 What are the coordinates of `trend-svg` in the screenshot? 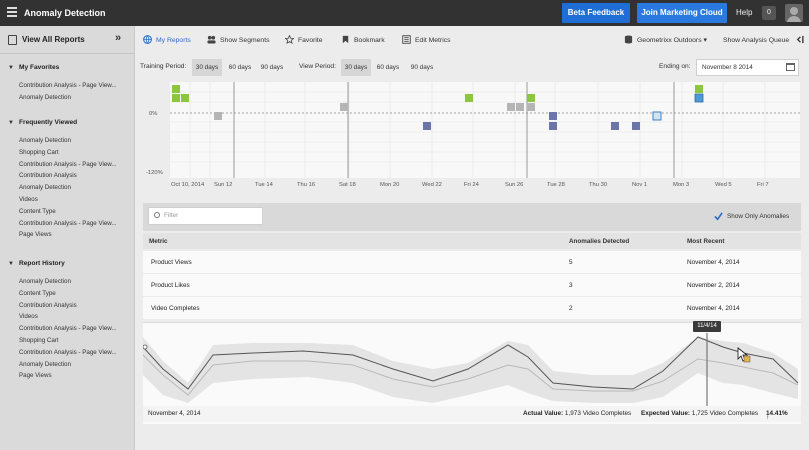 It's located at (471, 370).